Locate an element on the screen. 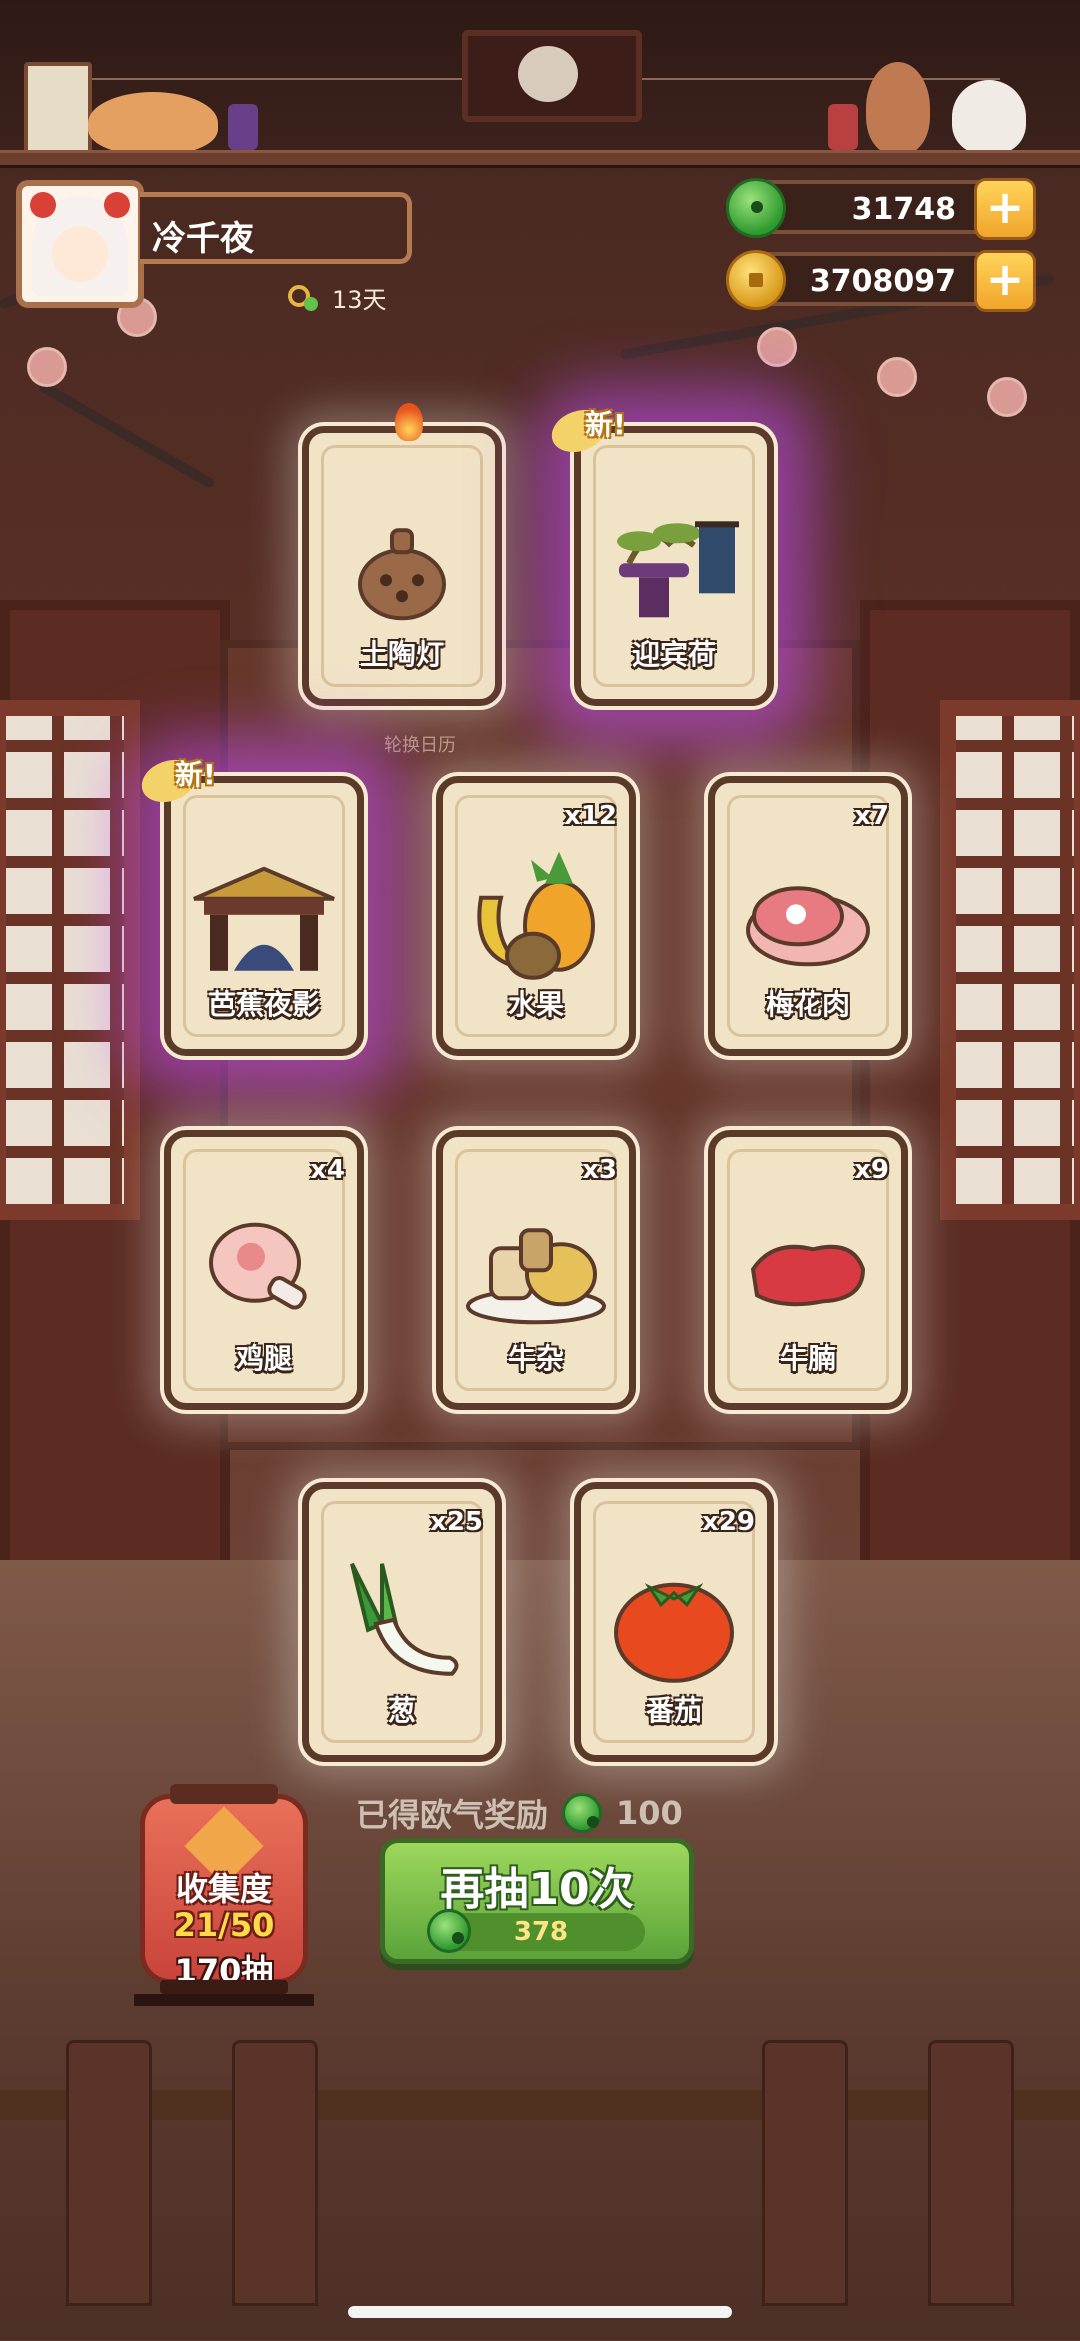 This screenshot has height=2341, width=1080. rotation-calendar-hint: 轮换日历 is located at coordinates (420, 745).